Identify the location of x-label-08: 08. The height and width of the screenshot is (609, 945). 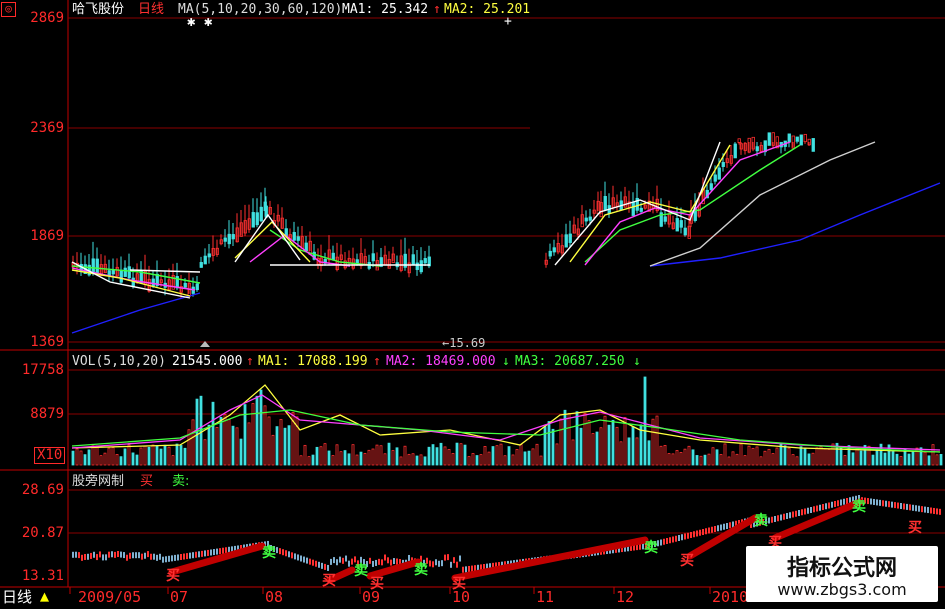
(274, 597).